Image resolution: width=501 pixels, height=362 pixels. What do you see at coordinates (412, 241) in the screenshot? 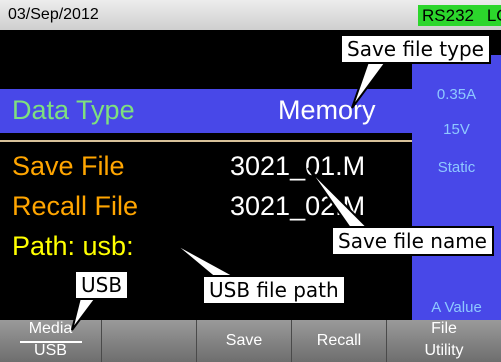
I see `save-file-name-callout: Save file name` at bounding box center [412, 241].